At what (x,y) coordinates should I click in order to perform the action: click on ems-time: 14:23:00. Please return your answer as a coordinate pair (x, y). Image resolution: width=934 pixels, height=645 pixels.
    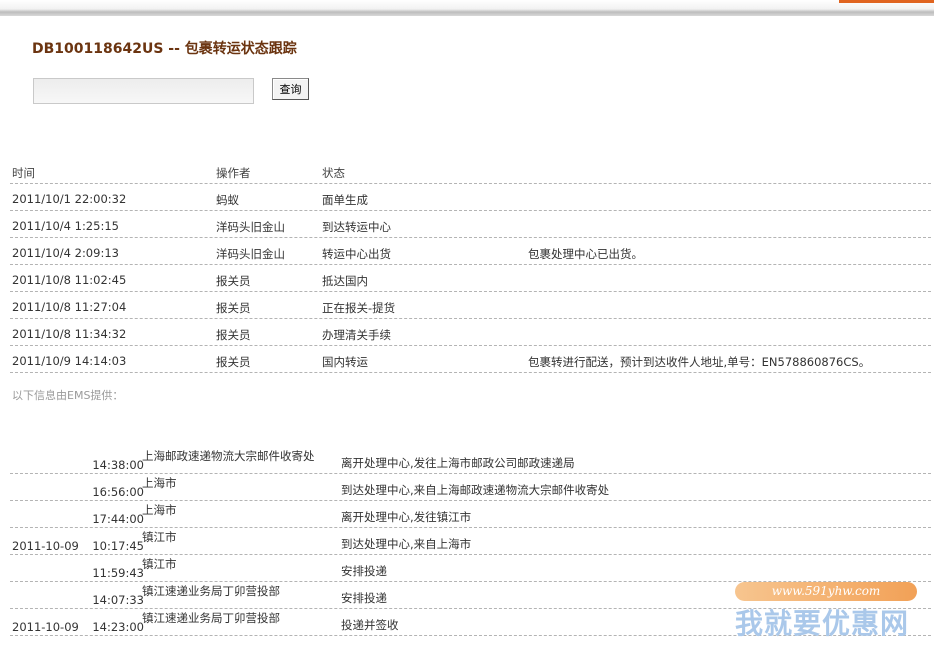
    Looking at the image, I should click on (118, 627).